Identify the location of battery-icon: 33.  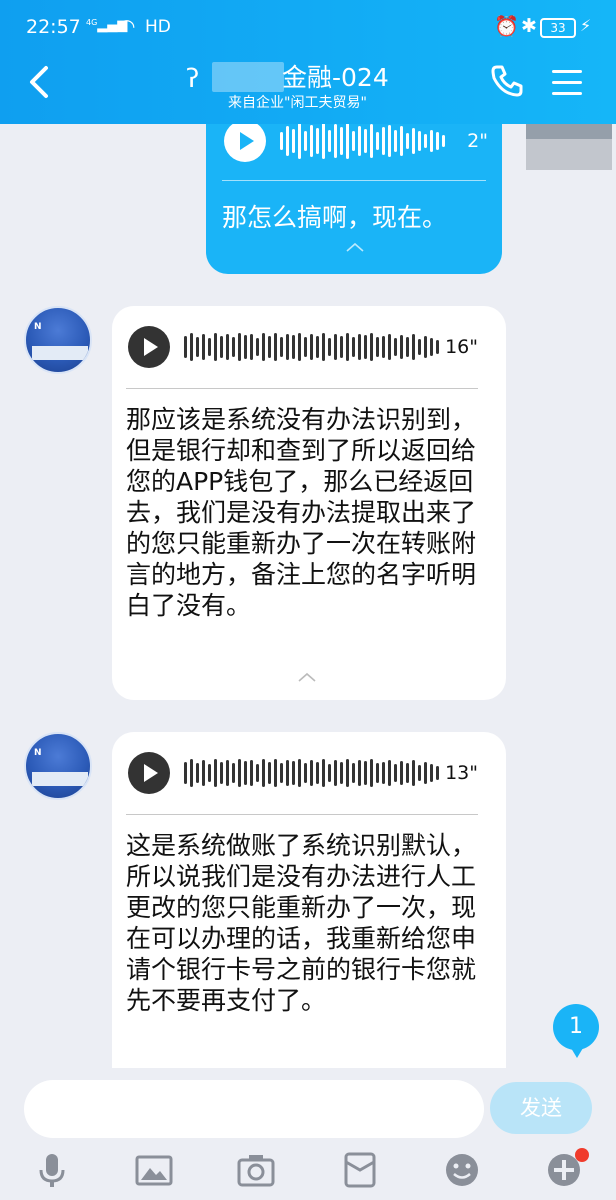
(558, 28).